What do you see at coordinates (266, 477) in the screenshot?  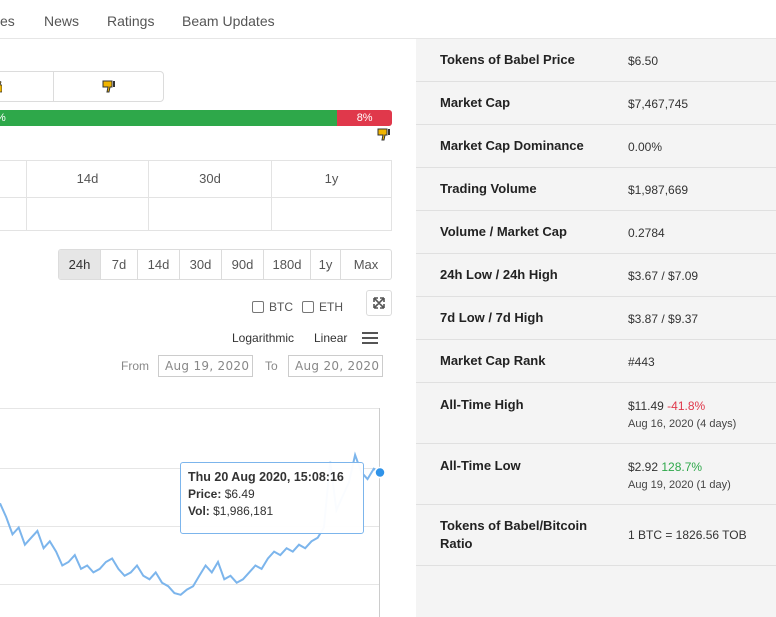 I see `tooltip-title: Thu 20 Aug 2020, 15:08:16` at bounding box center [266, 477].